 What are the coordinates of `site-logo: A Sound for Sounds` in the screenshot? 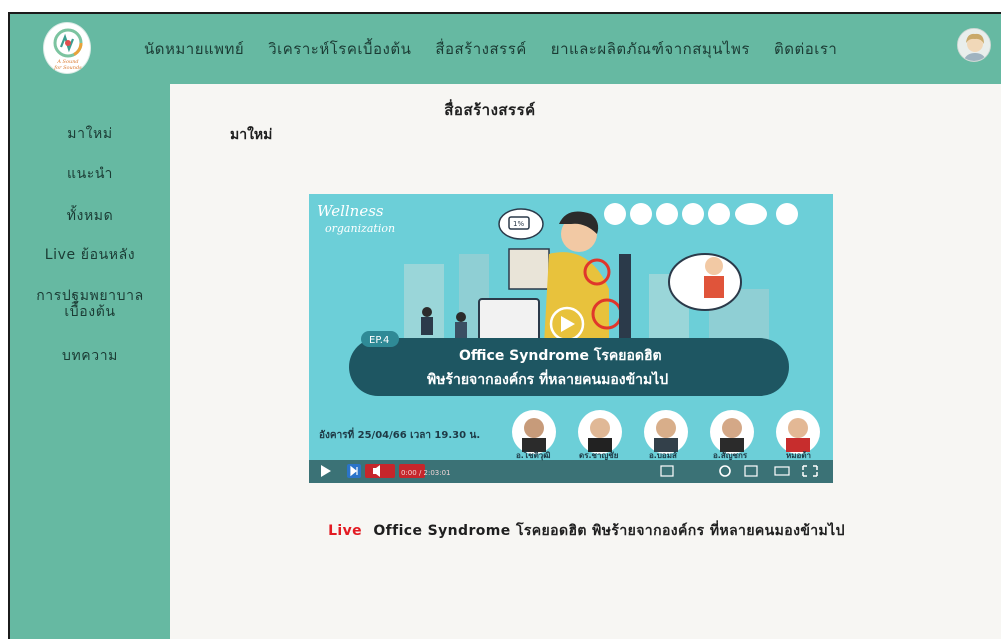 It's located at (67, 48).